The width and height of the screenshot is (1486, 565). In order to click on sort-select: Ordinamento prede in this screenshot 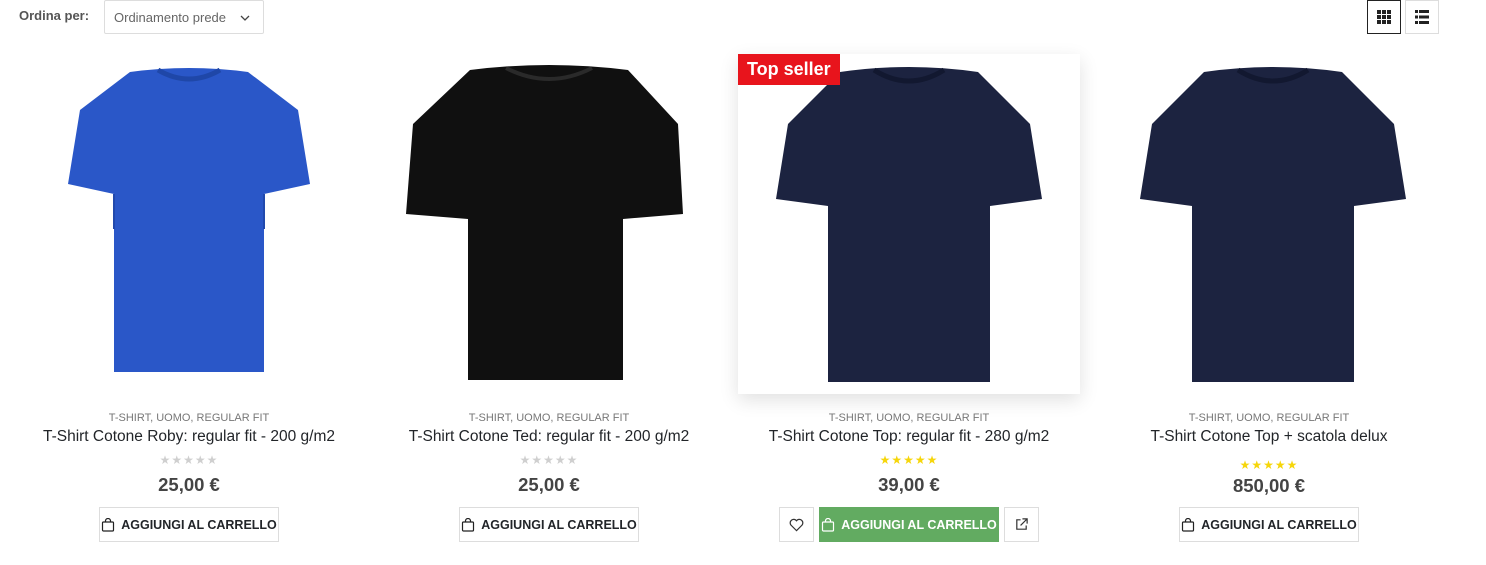, I will do `click(184, 17)`.